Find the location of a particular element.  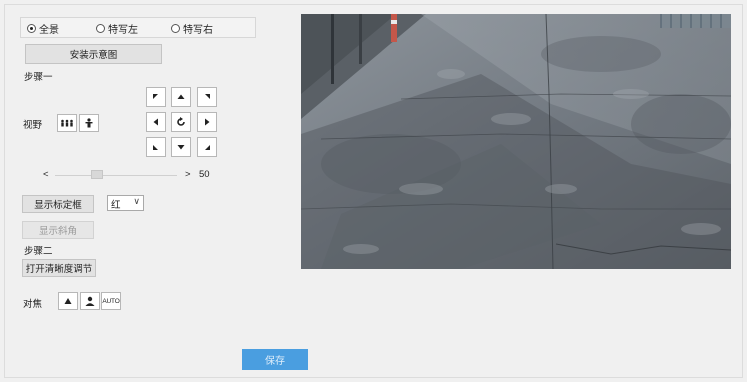

show-calibration-box-button: 显示标定框 is located at coordinates (58, 204).